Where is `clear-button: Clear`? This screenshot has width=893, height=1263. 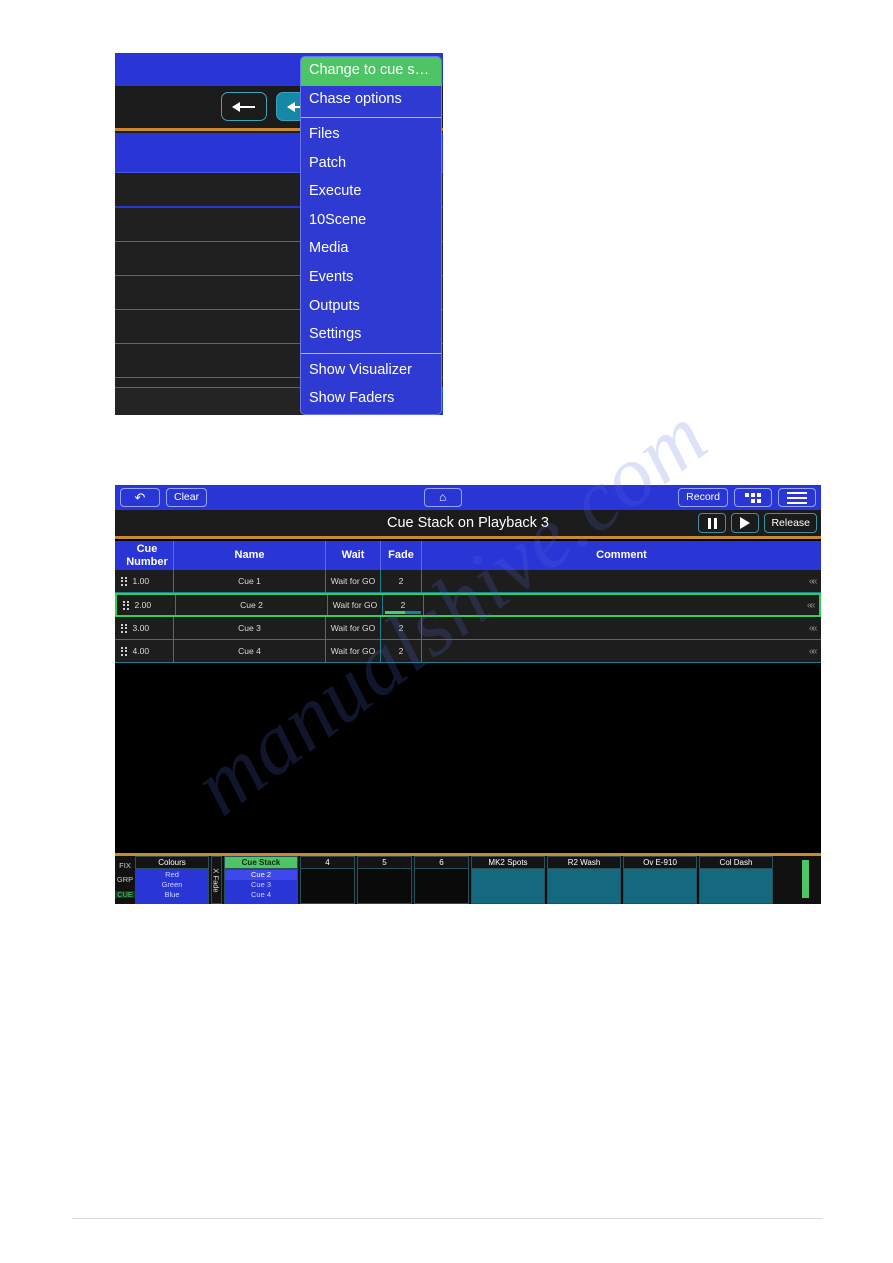
clear-button: Clear is located at coordinates (187, 497).